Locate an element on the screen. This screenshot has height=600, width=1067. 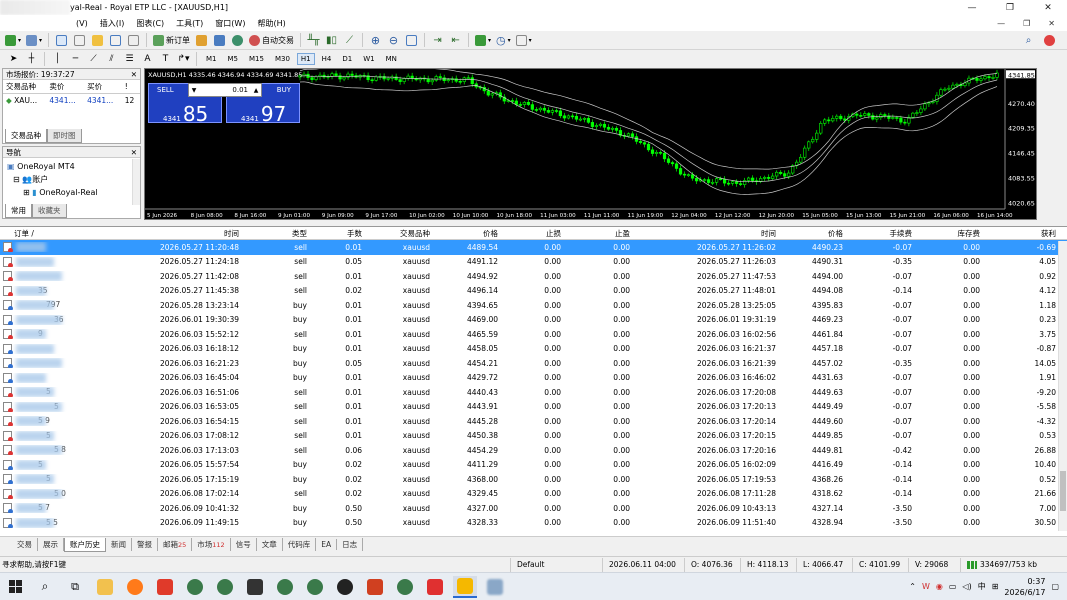
tray-app-icon: ◉ is located at coordinates (939, 586).